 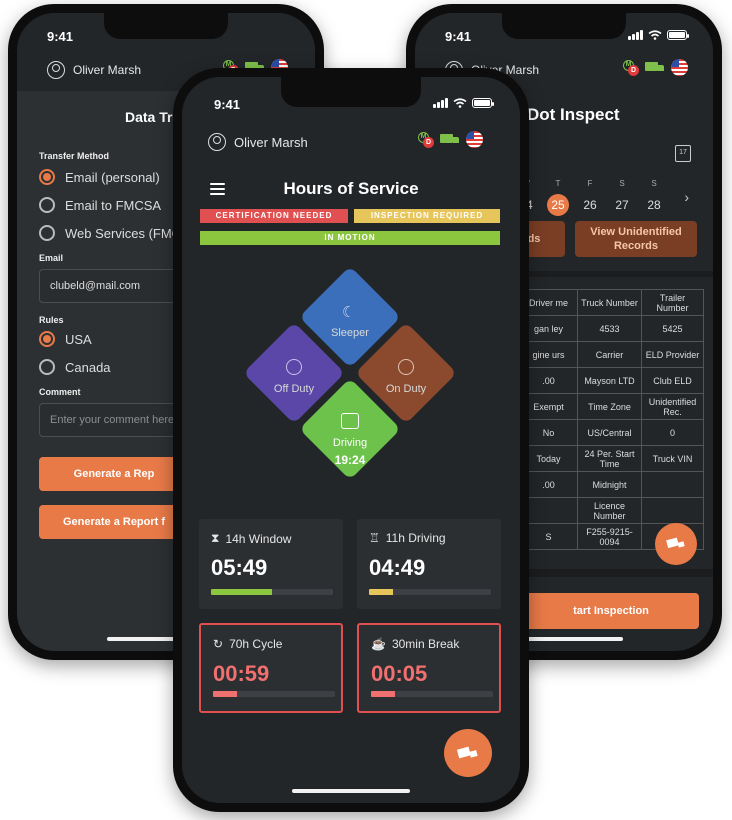 I want to click on date-strip: W24 T25 F26 S27 S28, so click(x=590, y=197).